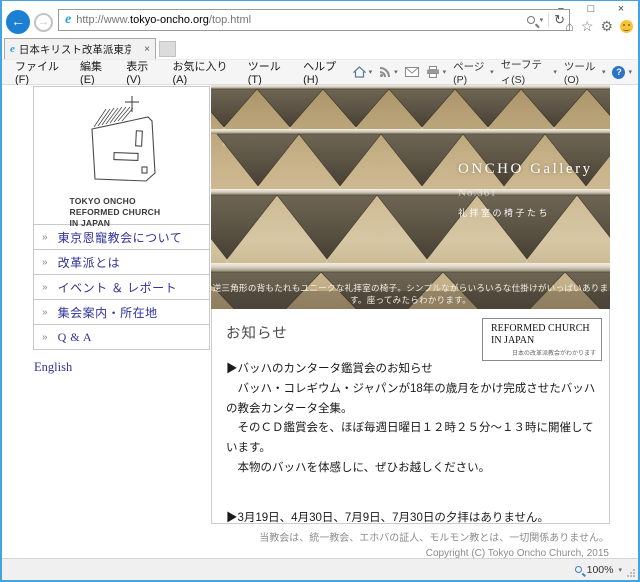 The width and height of the screenshot is (640, 582). Describe the element at coordinates (631, 573) in the screenshot. I see `resize-grip` at that location.